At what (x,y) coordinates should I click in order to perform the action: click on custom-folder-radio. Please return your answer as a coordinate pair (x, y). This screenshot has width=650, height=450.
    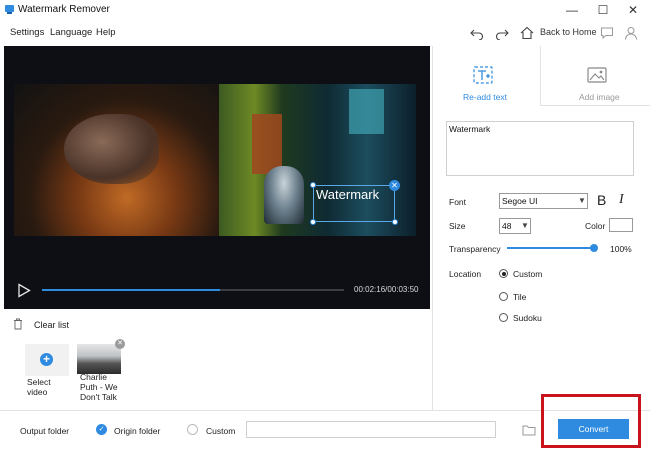
    Looking at the image, I should click on (192, 429).